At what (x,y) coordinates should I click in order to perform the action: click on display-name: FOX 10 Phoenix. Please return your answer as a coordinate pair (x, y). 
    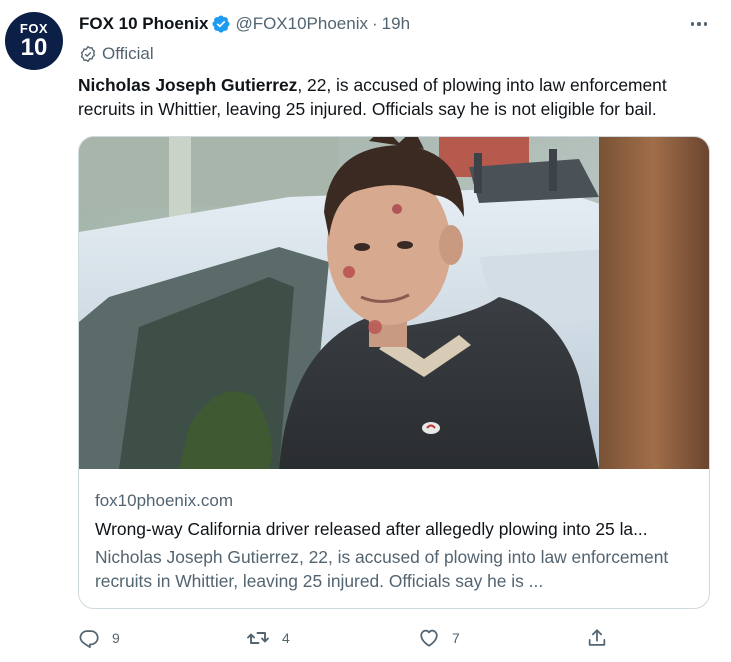
    Looking at the image, I should click on (143, 24).